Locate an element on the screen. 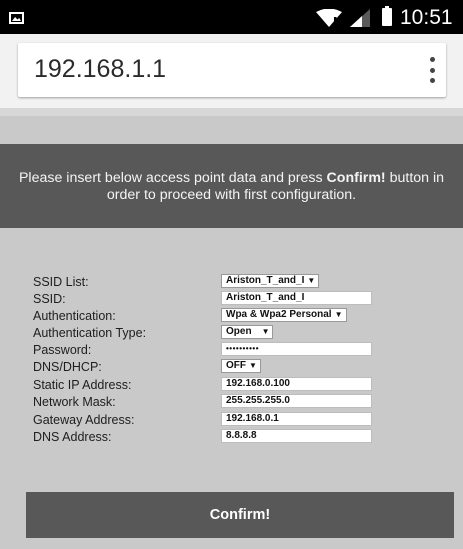  static-ip-input: 192.168.0.100 is located at coordinates (296, 384).